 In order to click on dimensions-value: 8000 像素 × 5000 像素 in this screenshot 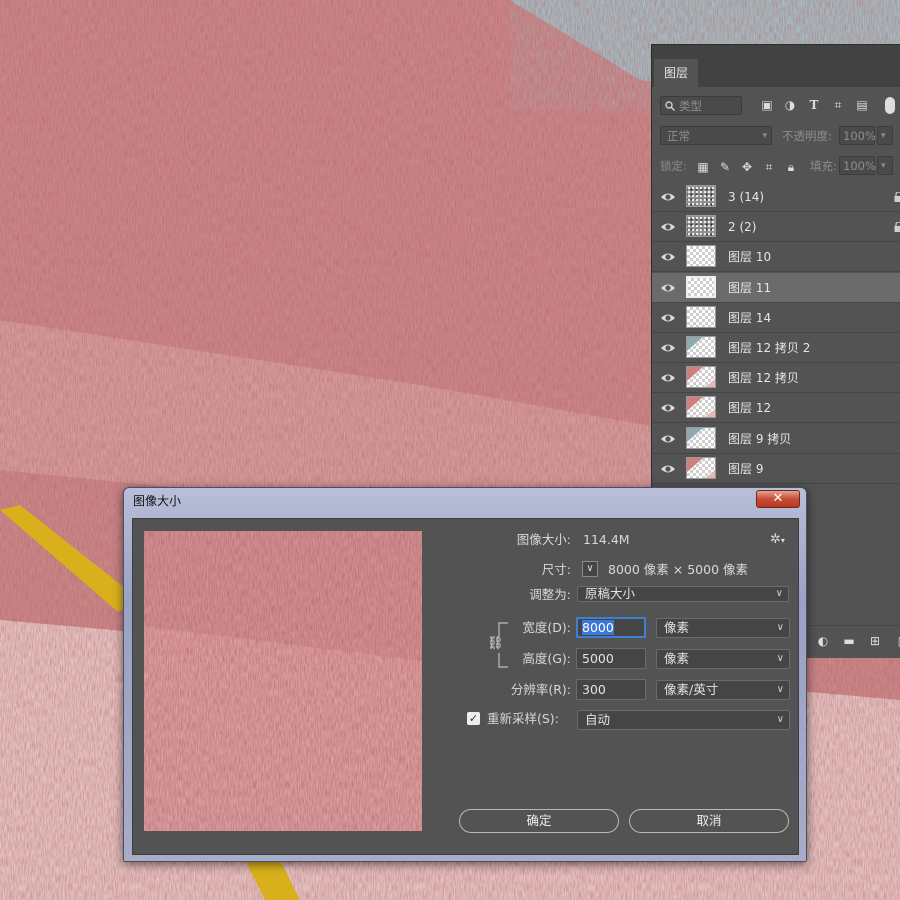, I will do `click(678, 569)`.